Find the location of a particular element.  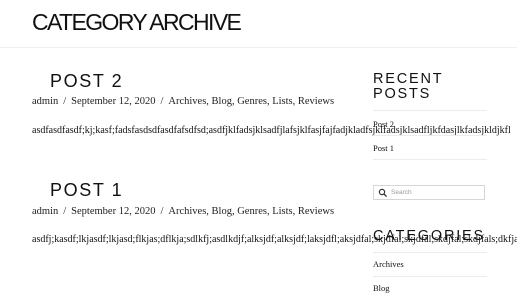

recent-post-link: Post 2 is located at coordinates (383, 124).